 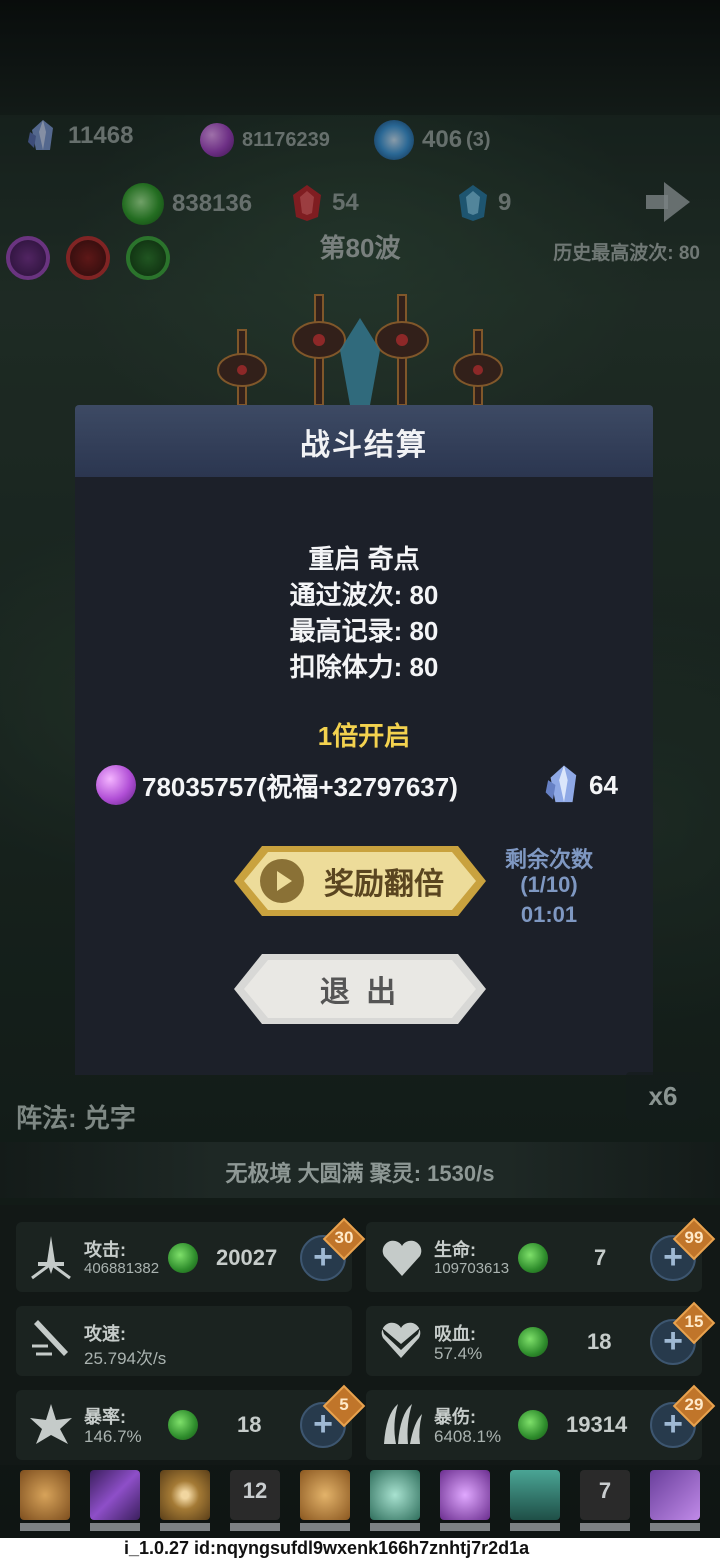 What do you see at coordinates (116, 785) in the screenshot?
I see `purple-orb-icon` at bounding box center [116, 785].